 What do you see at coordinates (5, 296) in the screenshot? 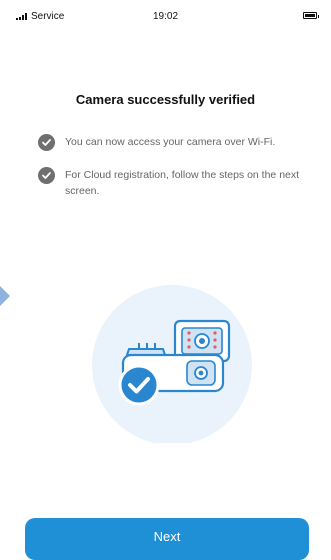
I see `side-arrow-icon` at bounding box center [5, 296].